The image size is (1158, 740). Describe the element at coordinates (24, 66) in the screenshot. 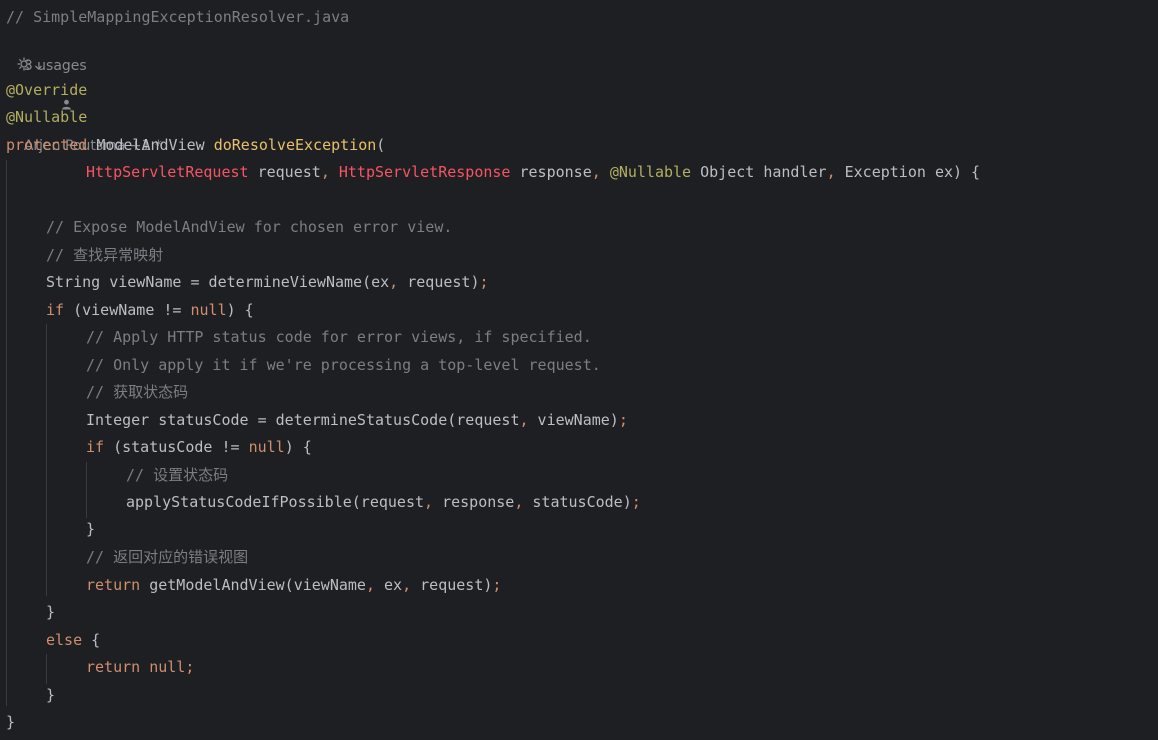

I see `ai-assistant-icon` at that location.